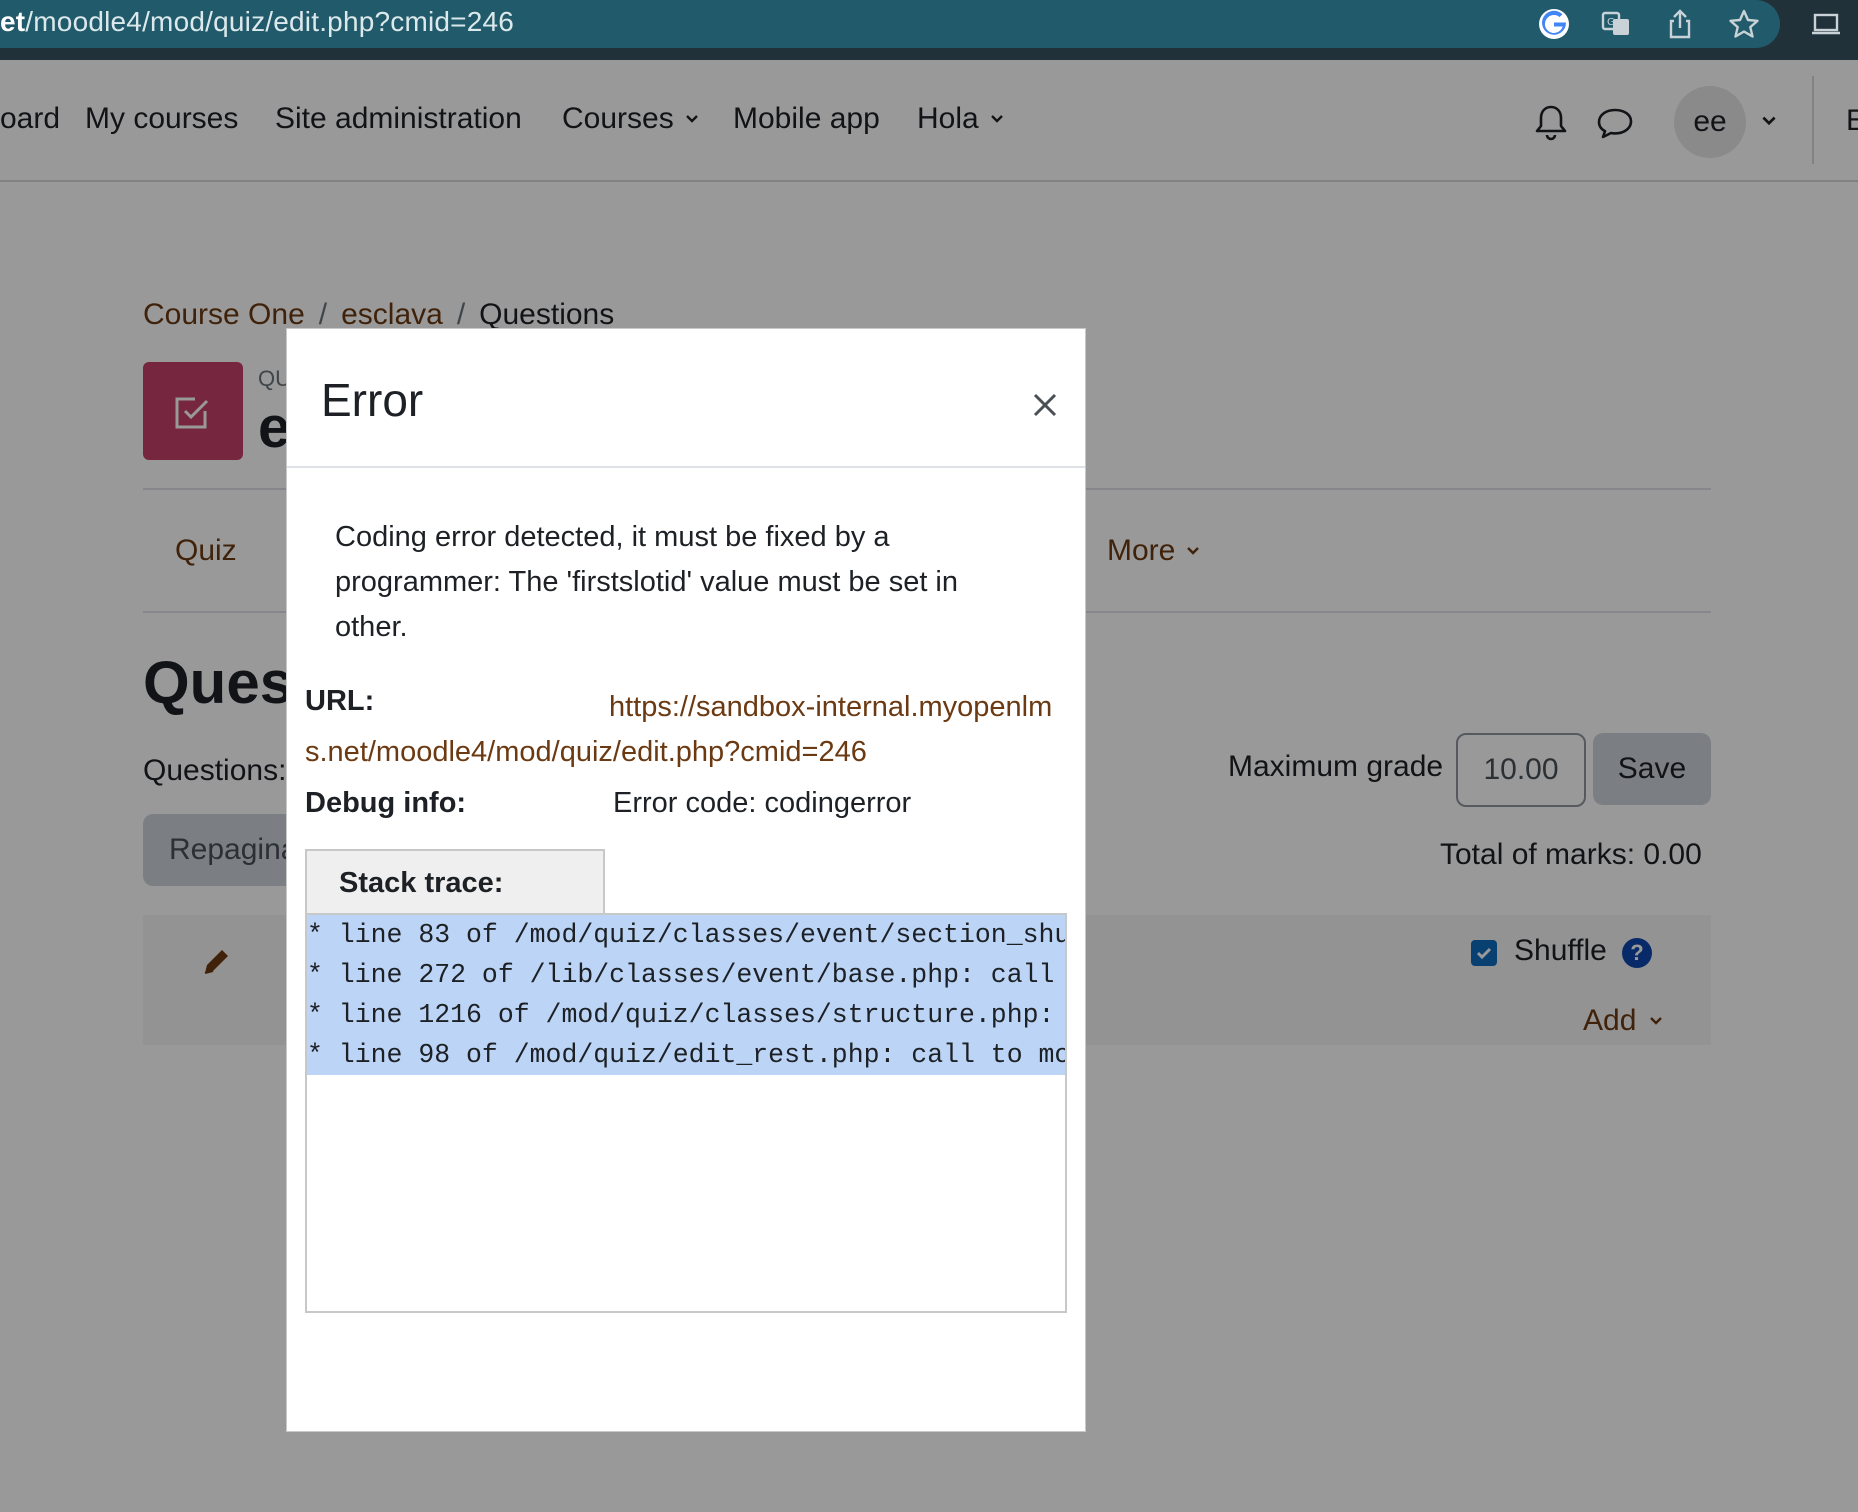 This screenshot has height=1512, width=1858. Describe the element at coordinates (257, 22) in the screenshot. I see `address-url: et/moodle4/mod/quiz/edit.php?cmid=246` at that location.